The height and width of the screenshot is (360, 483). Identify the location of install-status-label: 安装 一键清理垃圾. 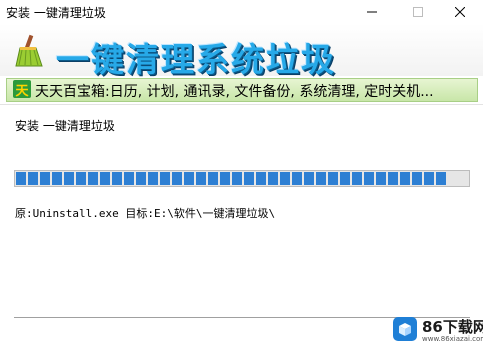
(65, 126).